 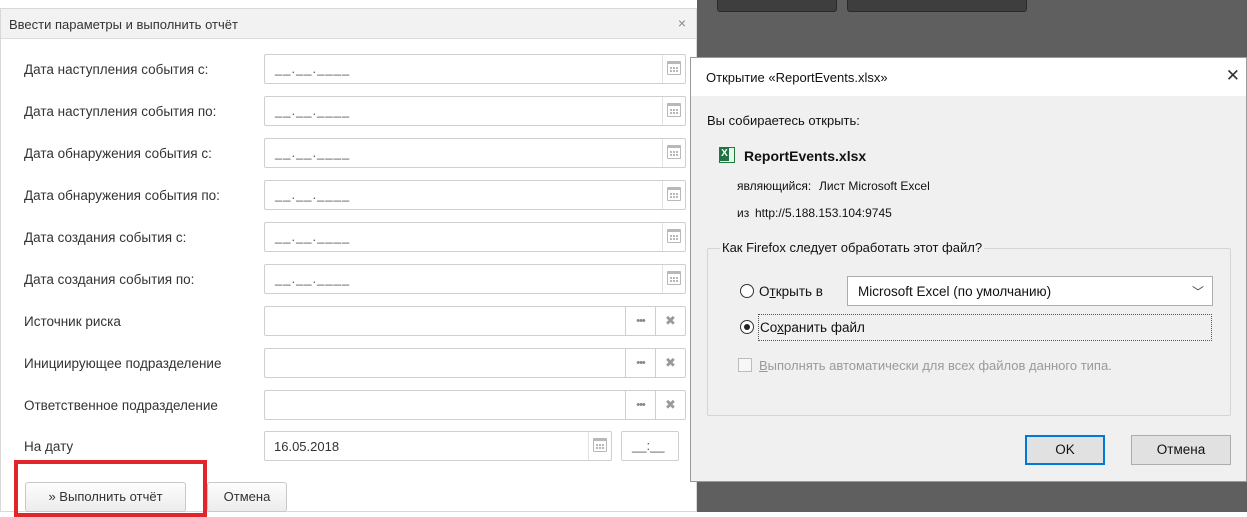 I want to click on detection-date-from-label: Дата обнаружения события с:, so click(x=118, y=153).